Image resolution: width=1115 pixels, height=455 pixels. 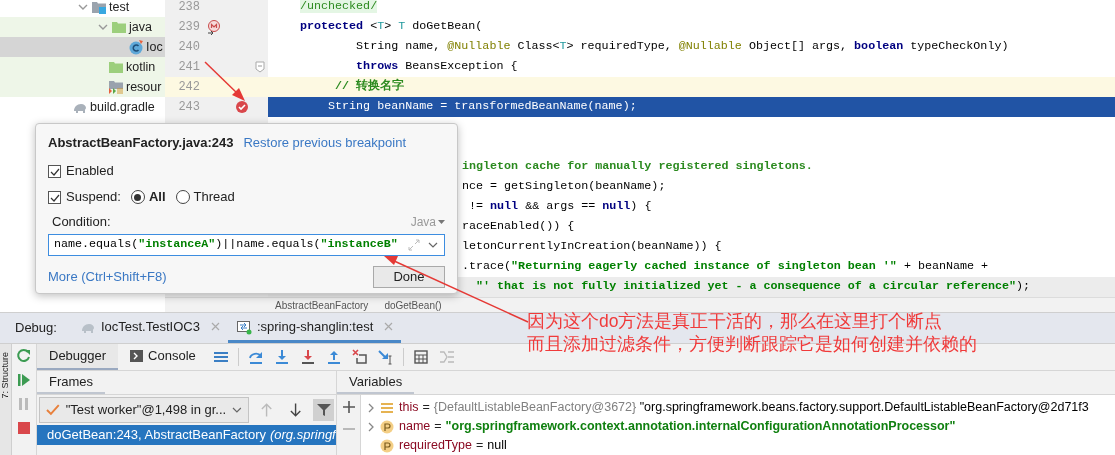 What do you see at coordinates (725, 267) in the screenshot?
I see `code-line: .trace("Returning eagerly cached instance of singleton bean '" + beanName +` at bounding box center [725, 267].